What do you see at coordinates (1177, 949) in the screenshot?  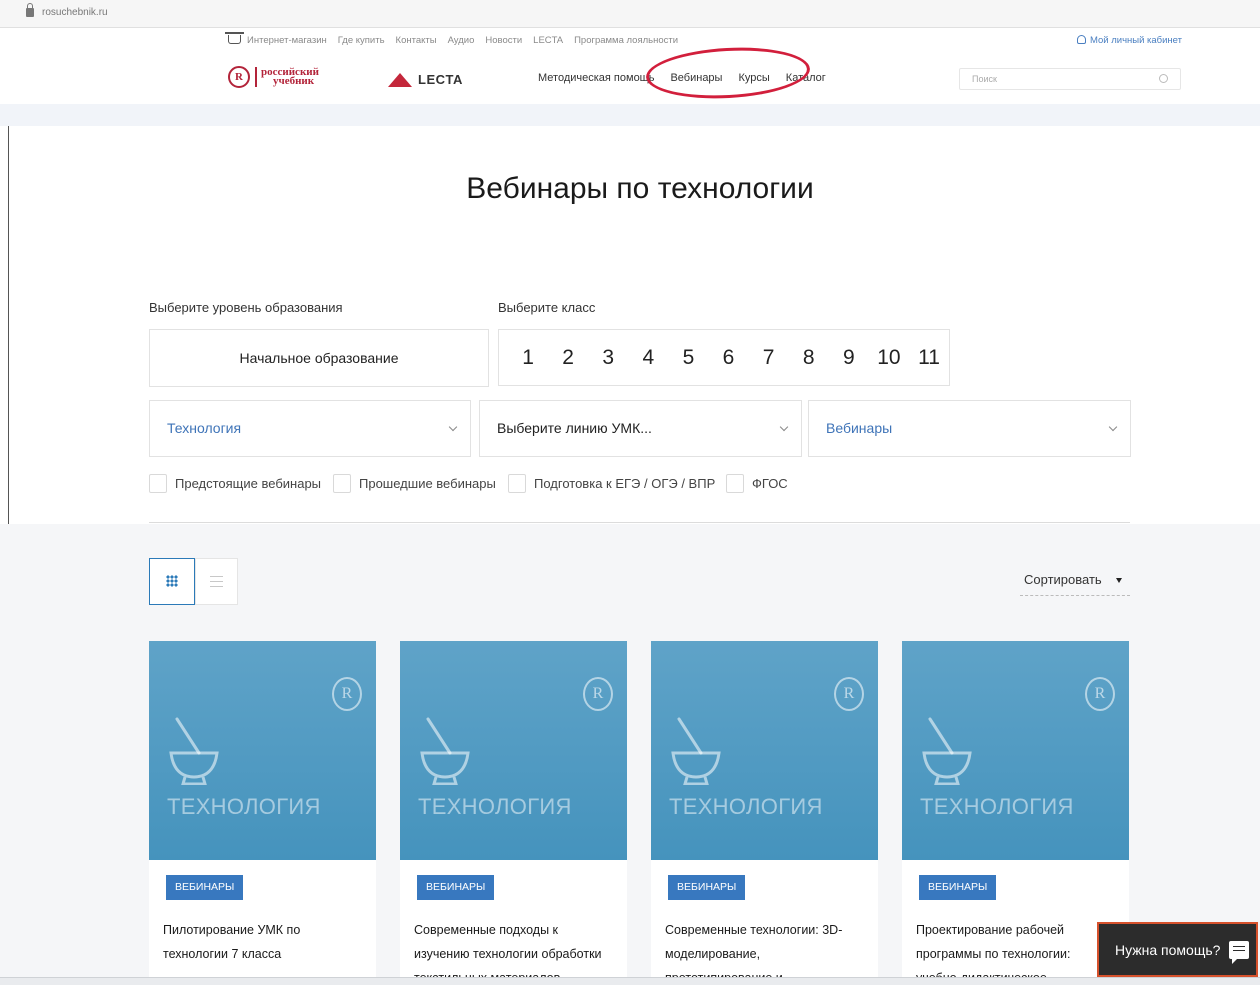 I see `help-chat-button: Нужна помощь?` at bounding box center [1177, 949].